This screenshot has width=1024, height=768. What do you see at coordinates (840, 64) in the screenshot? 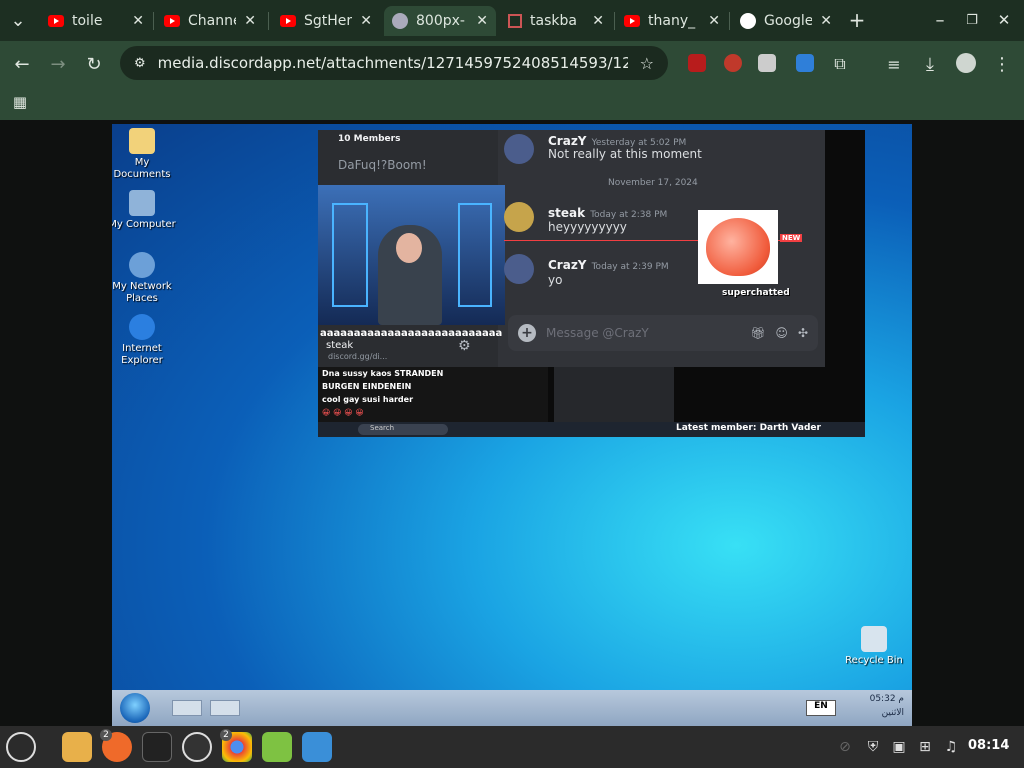
I see `puzzle-icon: ⧉` at bounding box center [840, 64].